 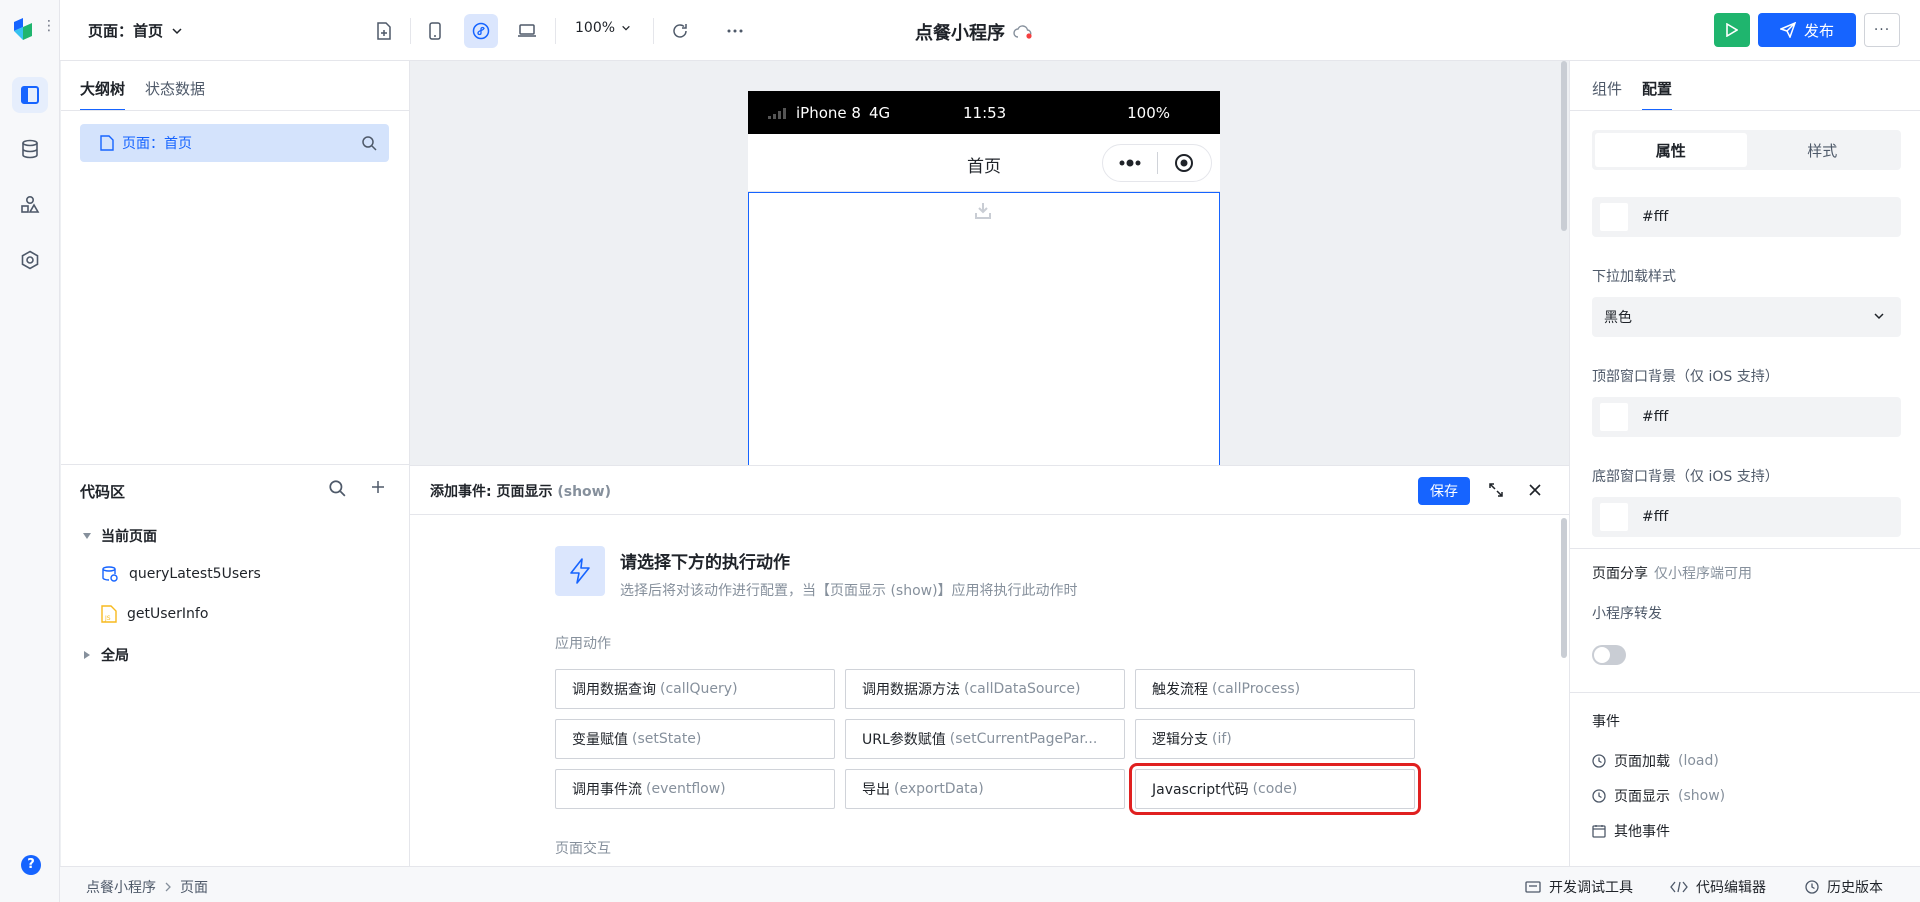 What do you see at coordinates (1564, 588) in the screenshot?
I see `editor-scrollbar` at bounding box center [1564, 588].